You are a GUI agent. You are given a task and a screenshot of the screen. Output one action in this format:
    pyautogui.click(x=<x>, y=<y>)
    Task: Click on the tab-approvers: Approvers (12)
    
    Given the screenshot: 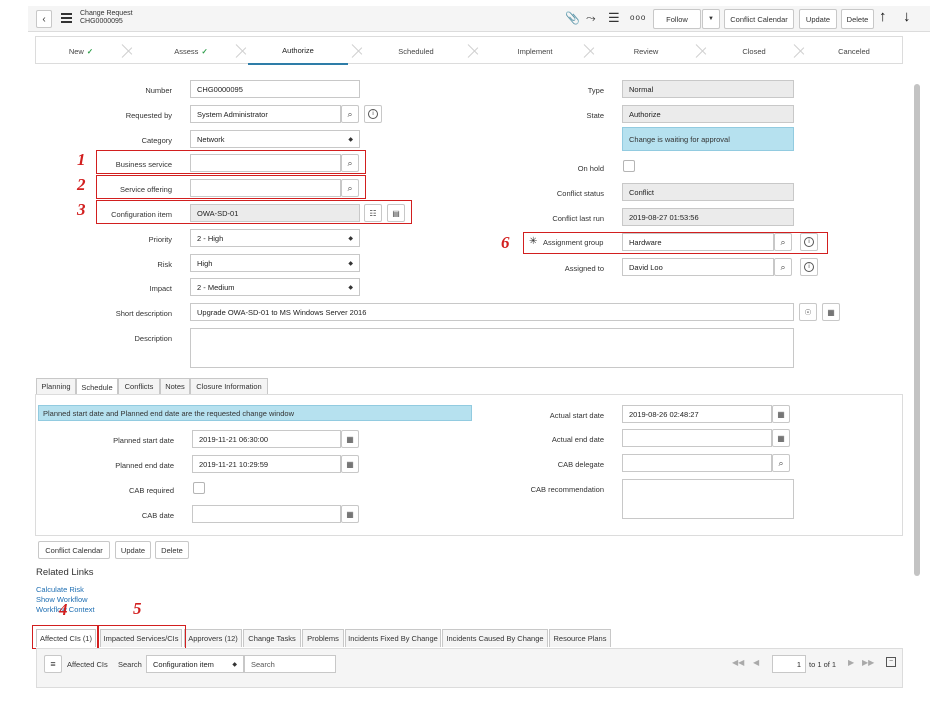 What is the action you would take?
    pyautogui.click(x=213, y=638)
    